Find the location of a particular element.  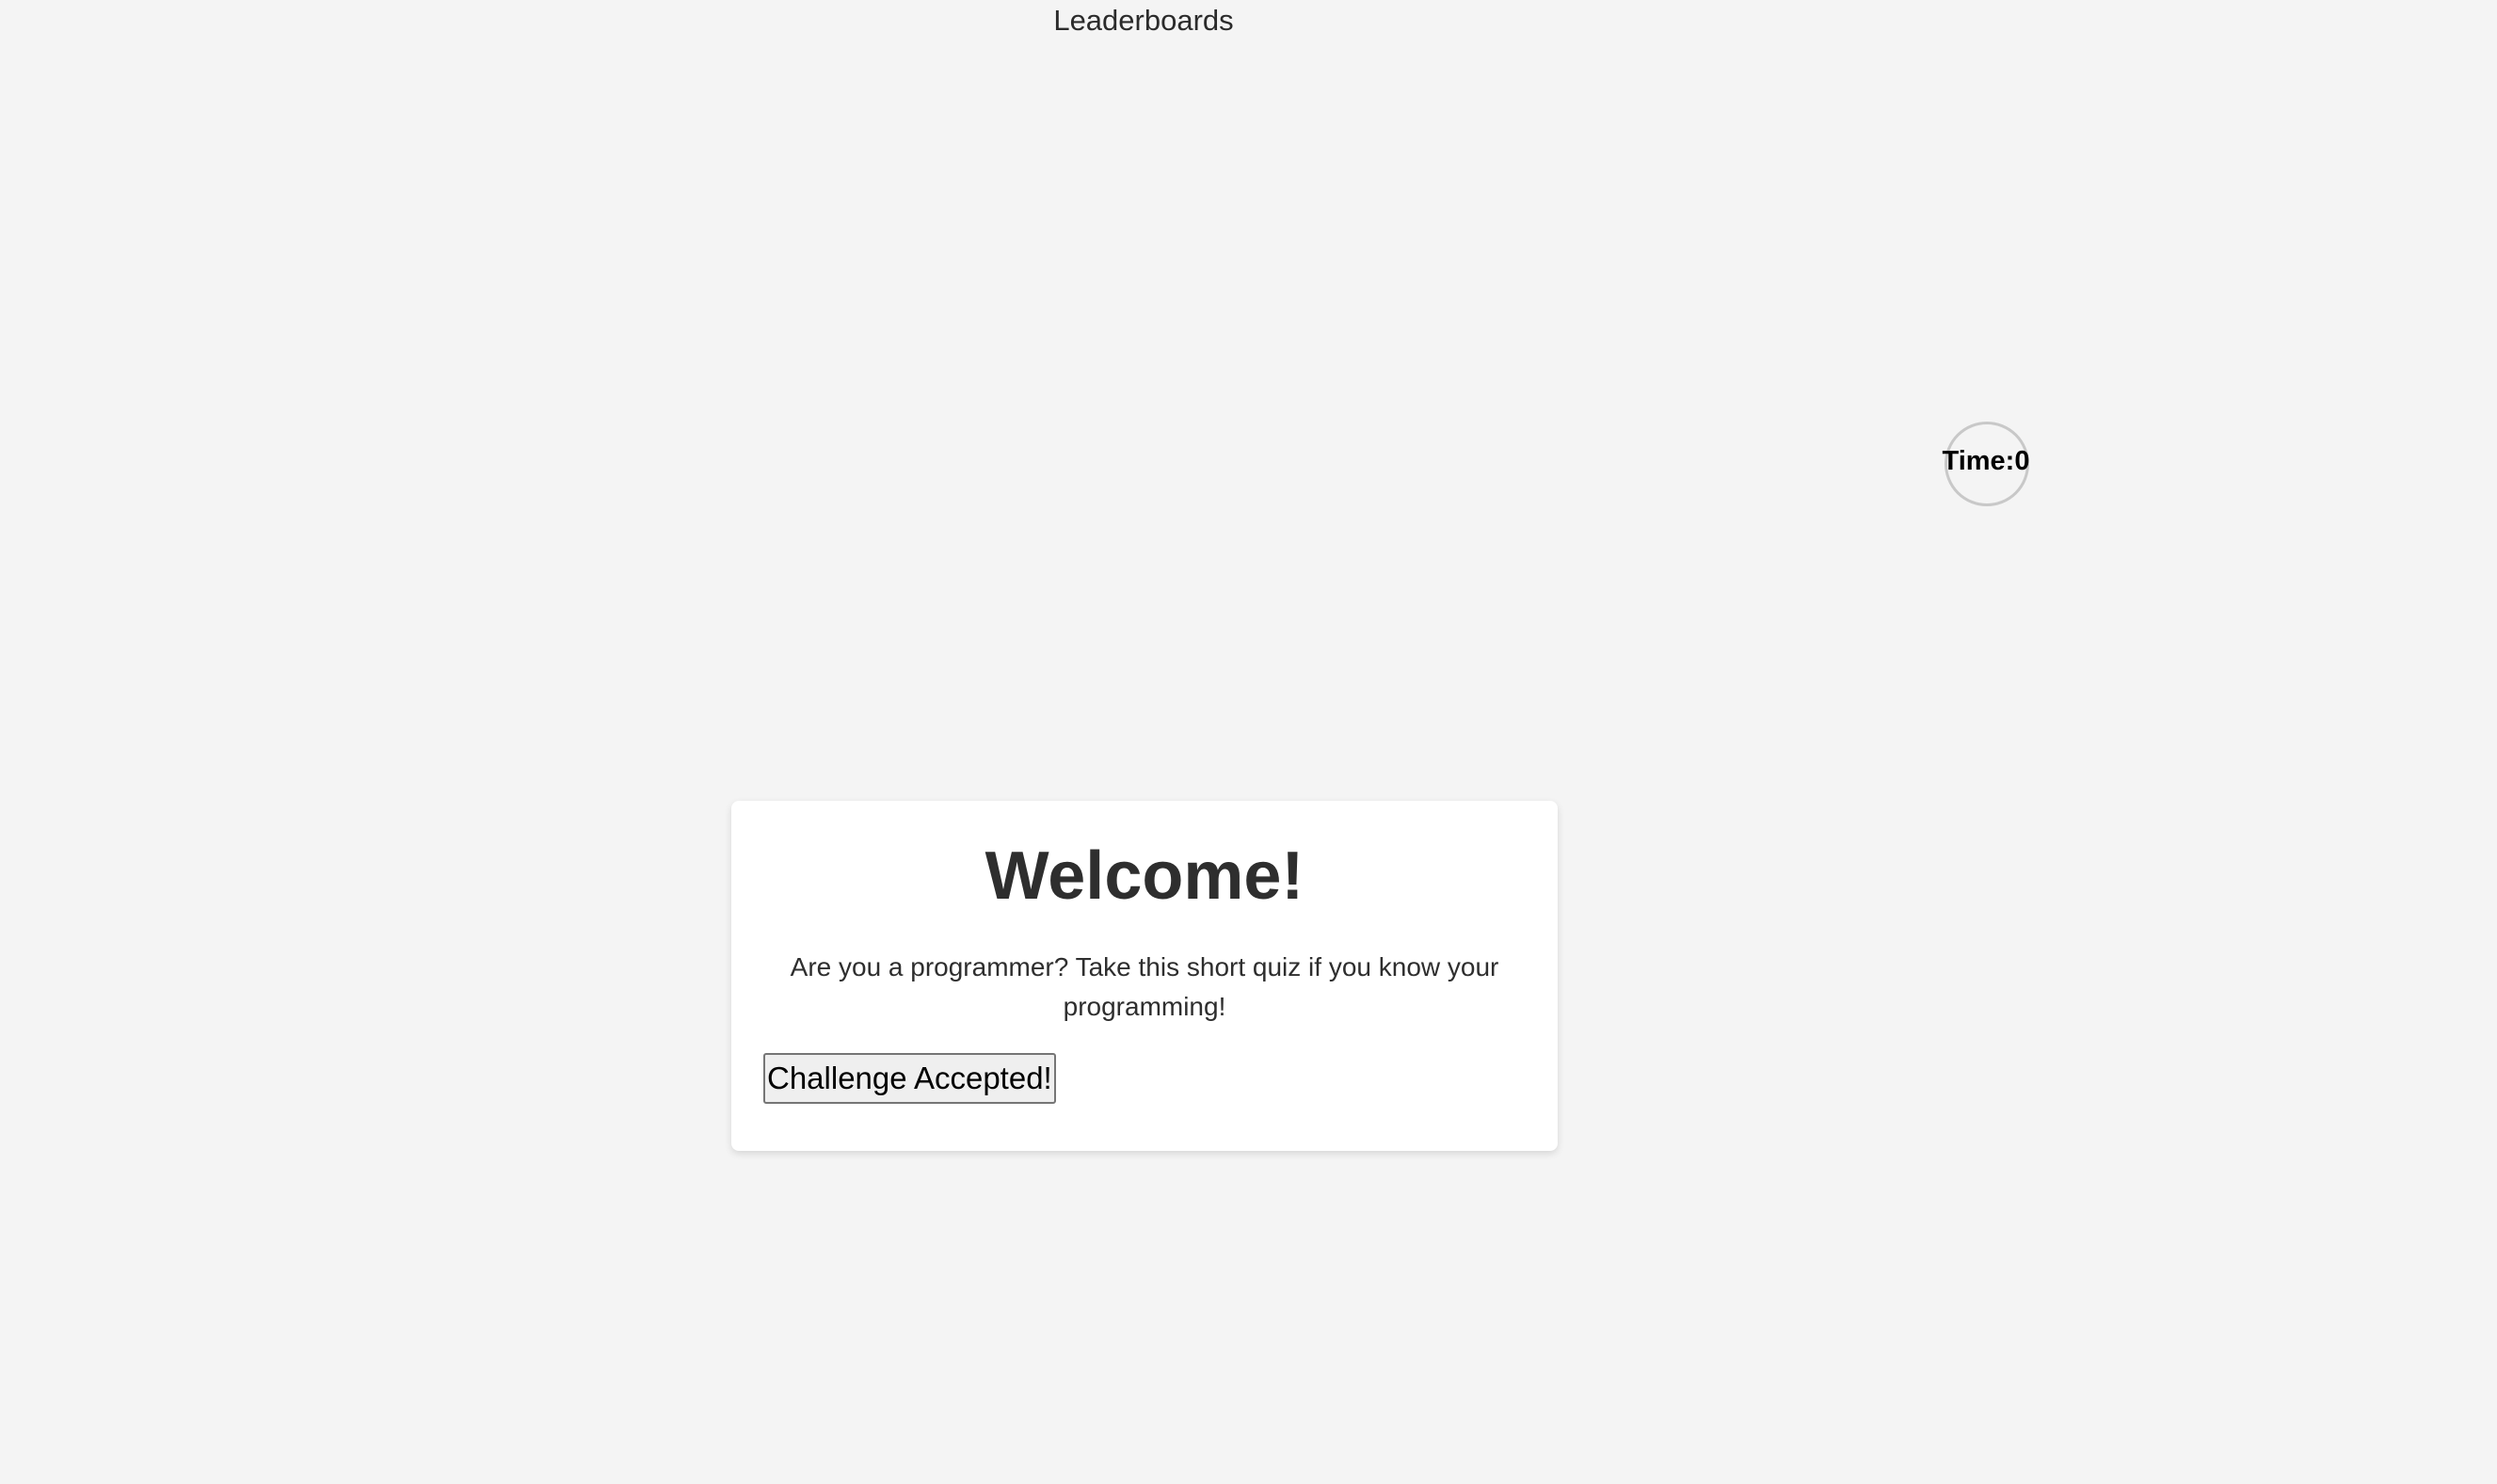

leaderboards-link: Leaderboards is located at coordinates (1143, 20).